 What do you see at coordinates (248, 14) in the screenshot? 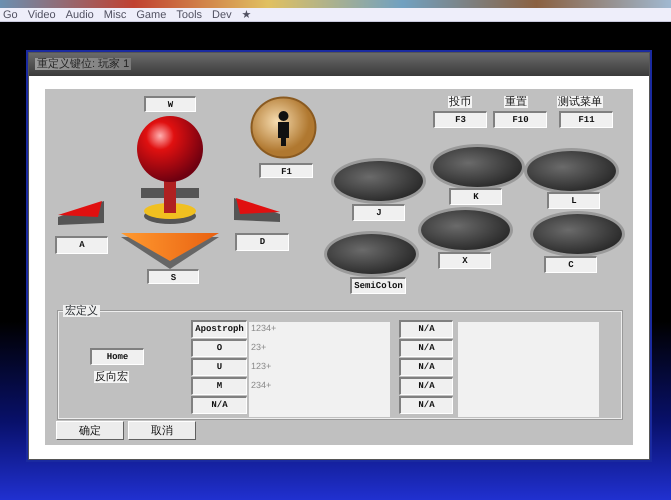
I see `menu-item: ★` at bounding box center [248, 14].